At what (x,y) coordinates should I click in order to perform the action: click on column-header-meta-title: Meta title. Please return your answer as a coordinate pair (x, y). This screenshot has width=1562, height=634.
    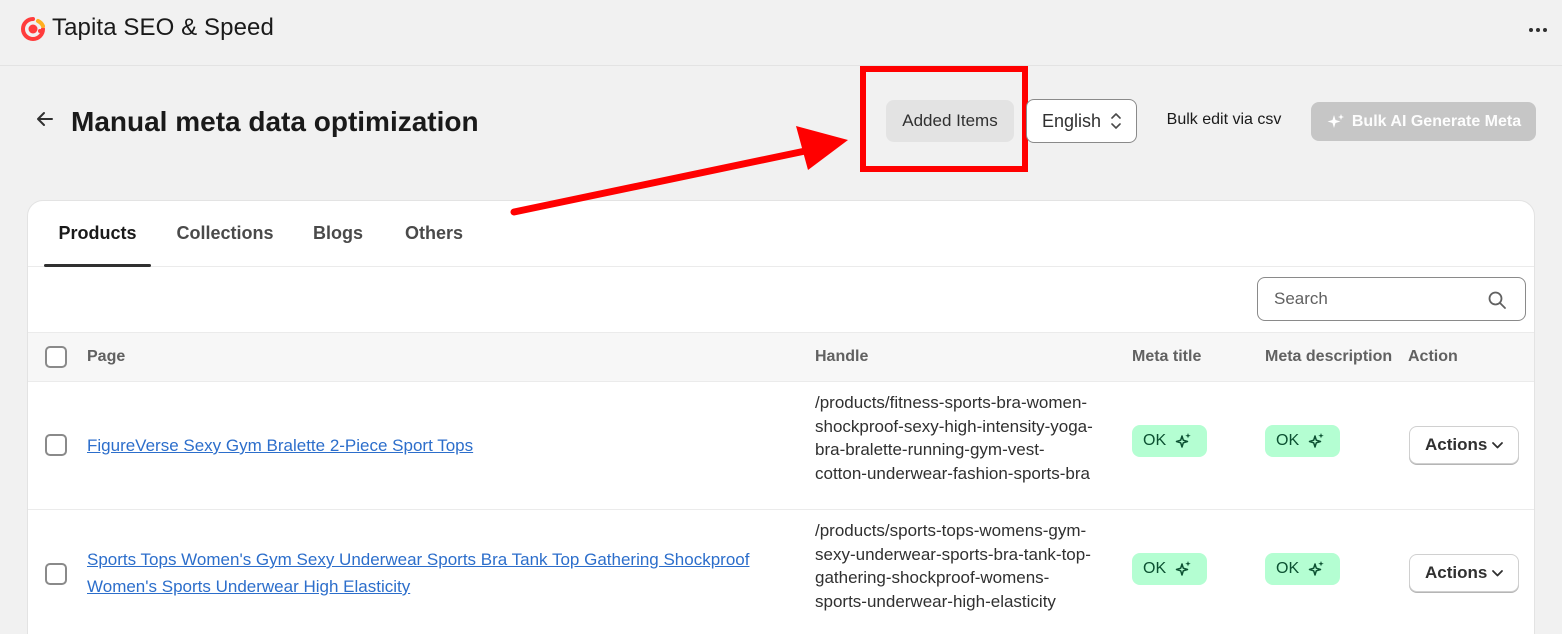
    Looking at the image, I should click on (1167, 356).